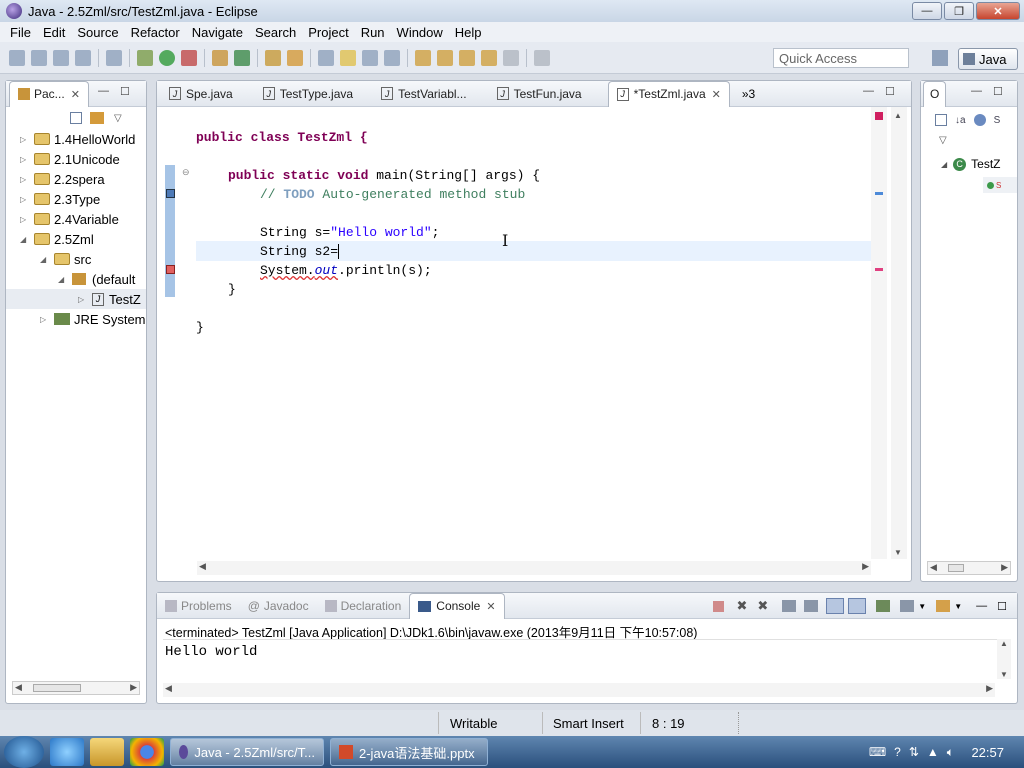  Describe the element at coordinates (489, 57) in the screenshot. I see `back-icon` at that location.